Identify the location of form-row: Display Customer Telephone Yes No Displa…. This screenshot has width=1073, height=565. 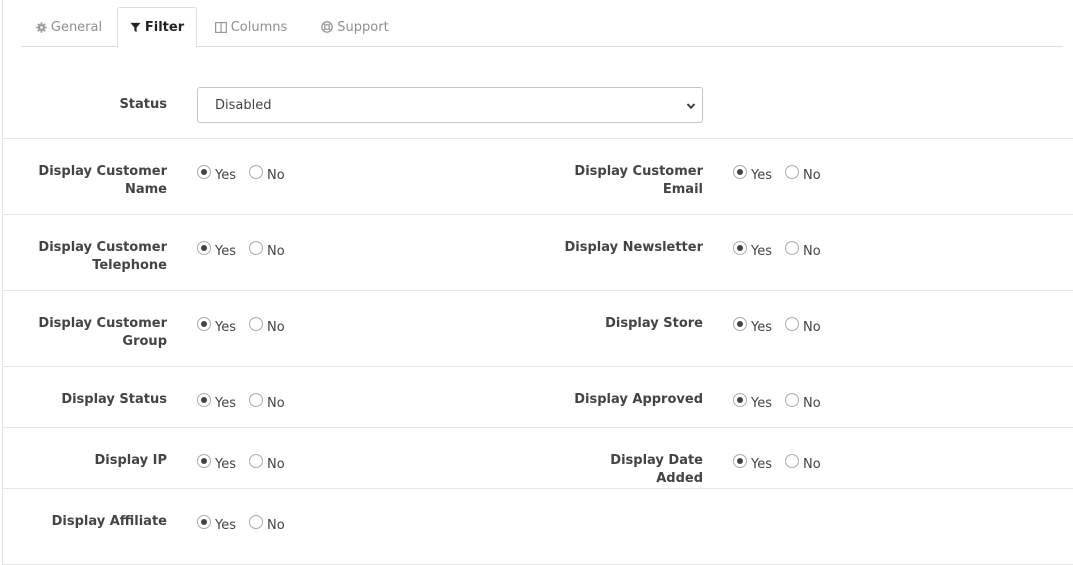
(537, 253).